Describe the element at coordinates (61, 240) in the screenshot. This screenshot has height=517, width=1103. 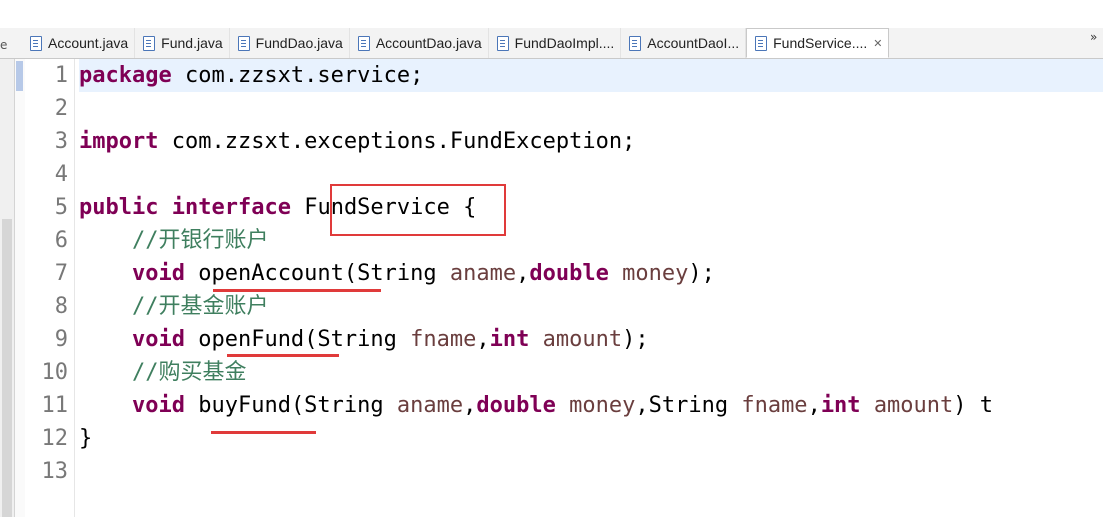
I see `line-number: 6` at that location.